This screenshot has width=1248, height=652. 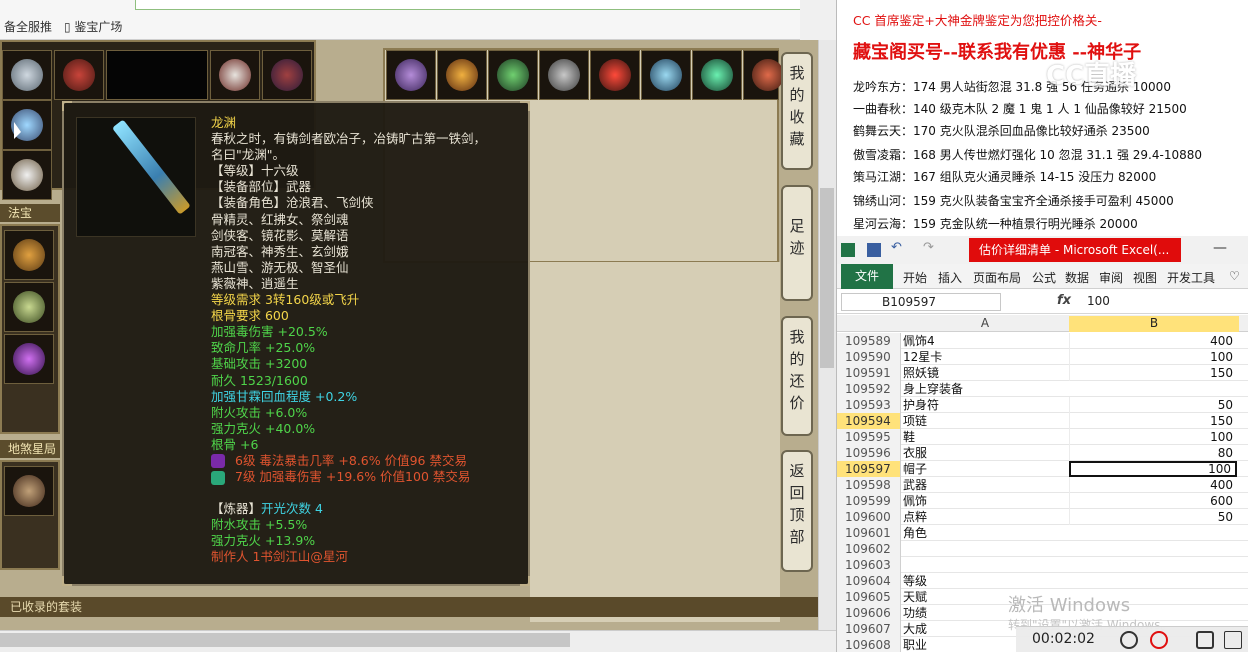 What do you see at coordinates (1234, 276) in the screenshot?
I see `ribbon-expand-icon: ♡` at bounding box center [1234, 276].